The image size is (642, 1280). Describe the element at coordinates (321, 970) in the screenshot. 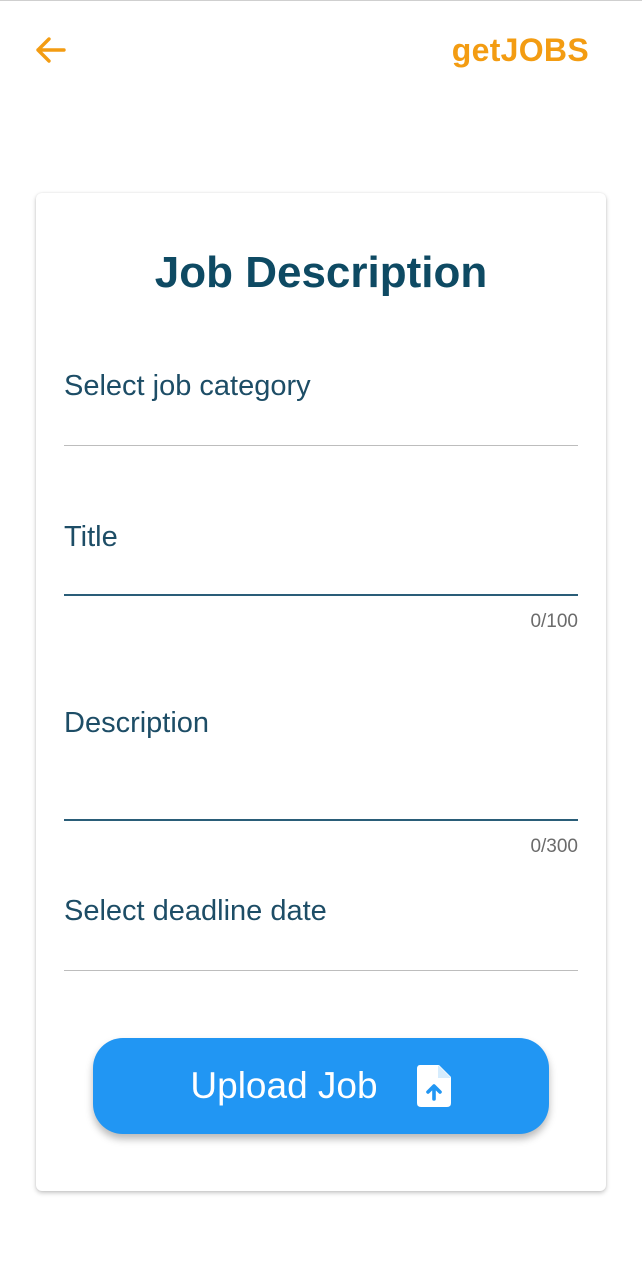

I see `deadline-underline` at that location.